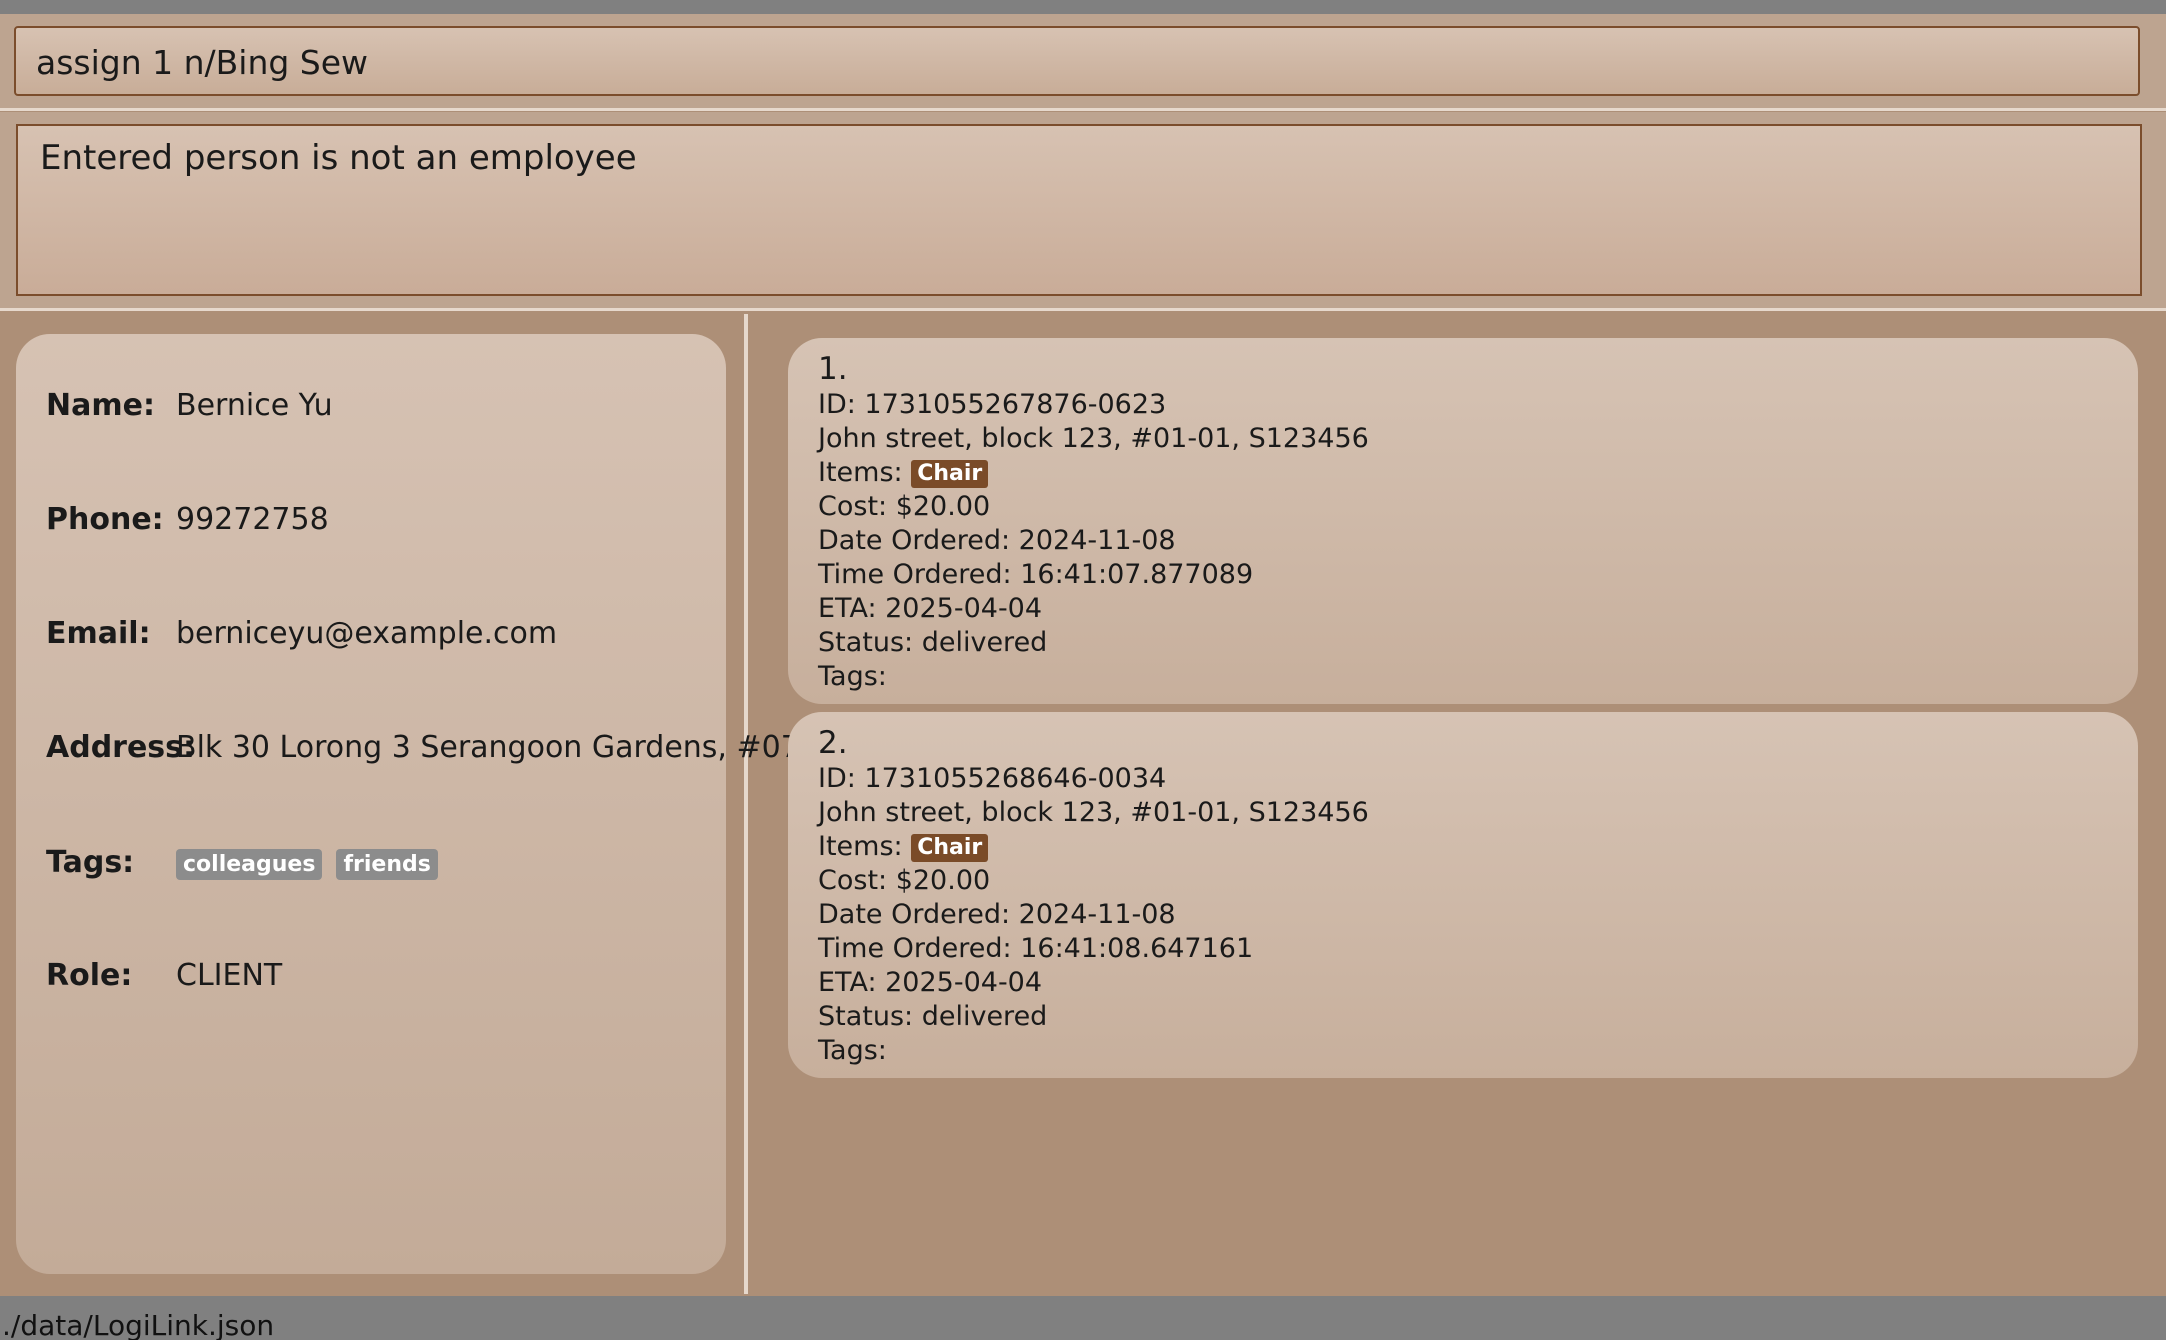  I want to click on phone-field: Phone: 99272758, so click(187, 519).